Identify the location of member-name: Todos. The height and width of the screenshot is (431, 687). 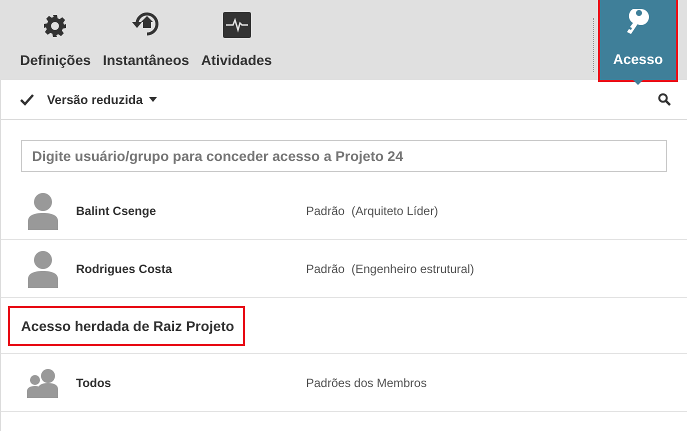
(94, 383).